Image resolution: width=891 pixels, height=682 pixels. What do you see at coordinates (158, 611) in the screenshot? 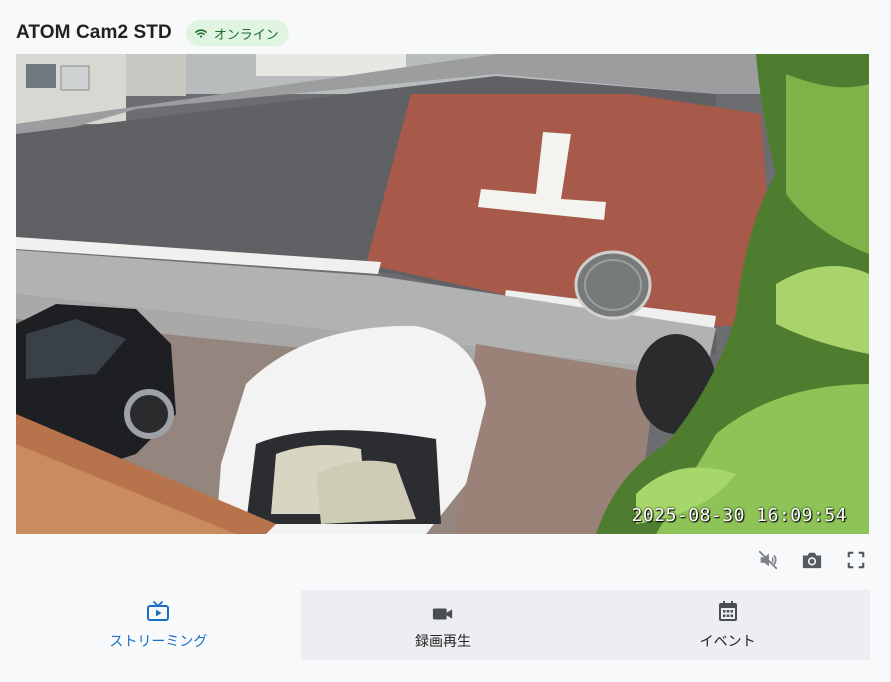
I see `live-tv-icon` at bounding box center [158, 611].